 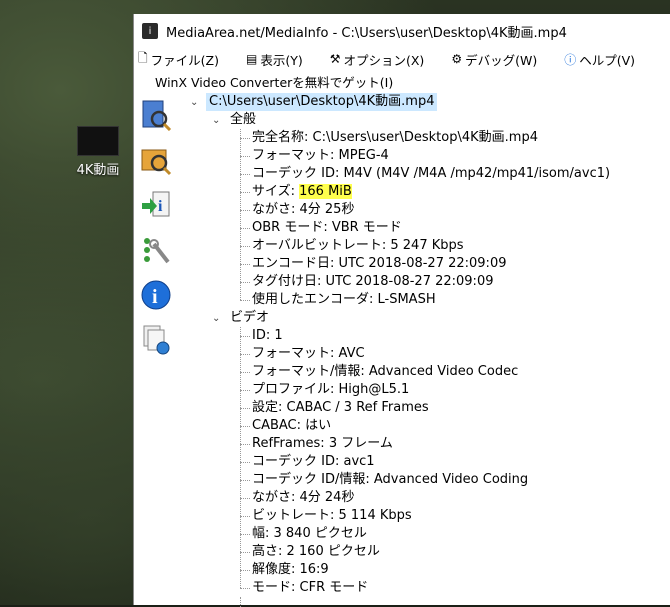 I want to click on menu-view-label: 表示(Y), so click(x=281, y=60).